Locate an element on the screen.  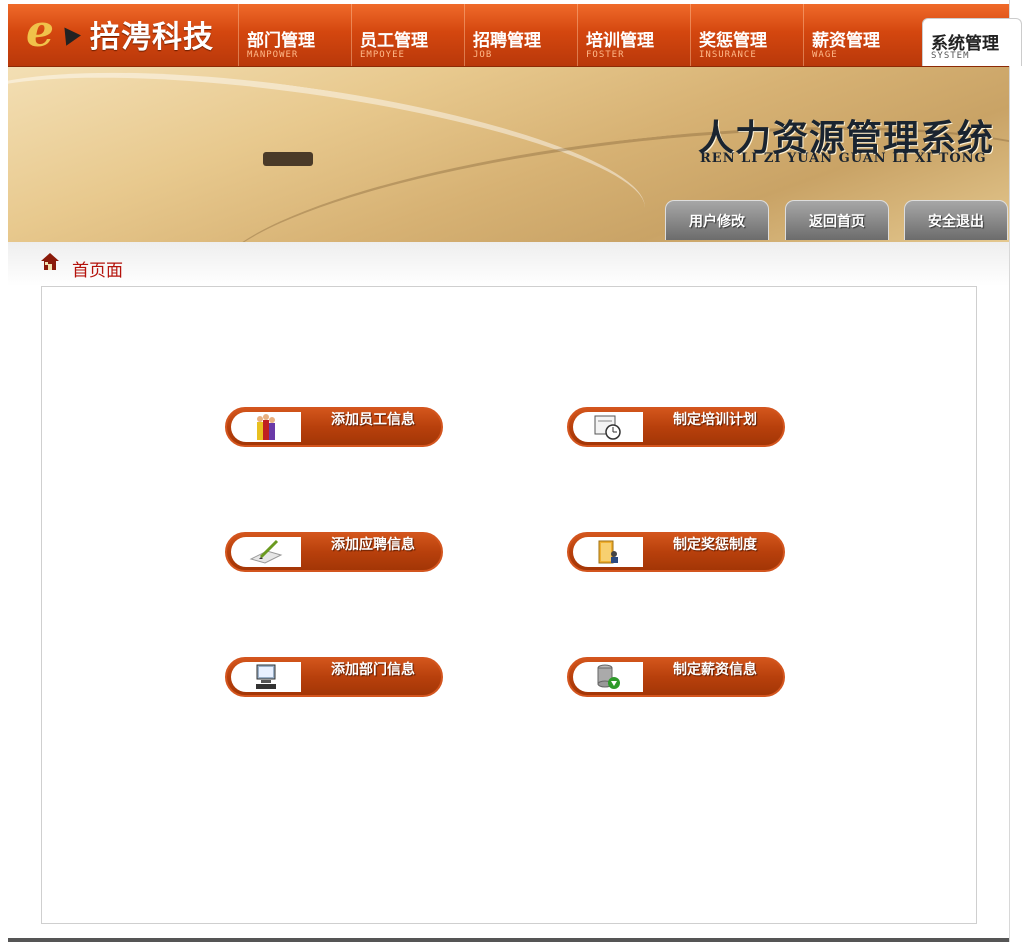
add-applicant-button: 添加应聘信息 is located at coordinates (334, 552).